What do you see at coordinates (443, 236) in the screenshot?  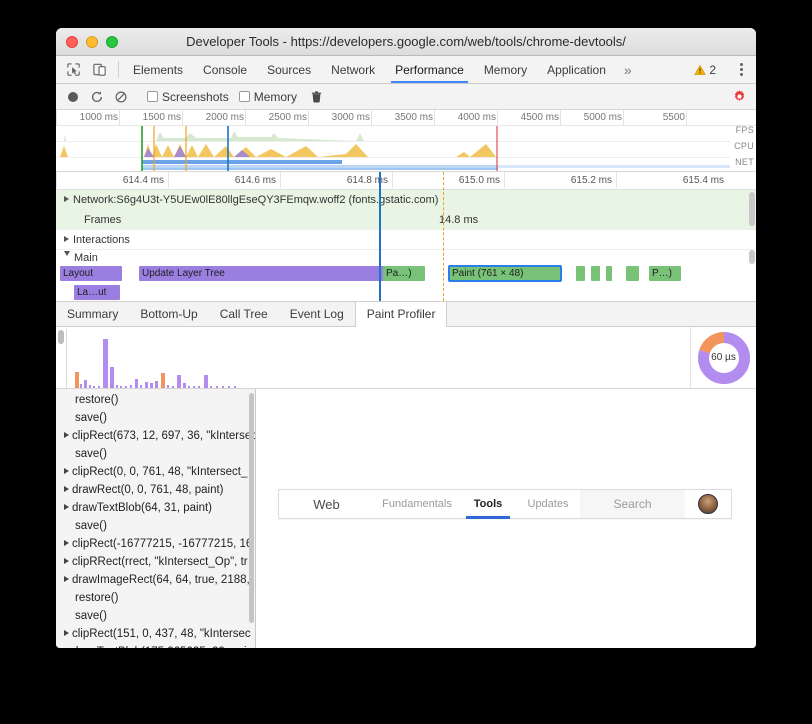 I see `paint-marker-line` at bounding box center [443, 236].